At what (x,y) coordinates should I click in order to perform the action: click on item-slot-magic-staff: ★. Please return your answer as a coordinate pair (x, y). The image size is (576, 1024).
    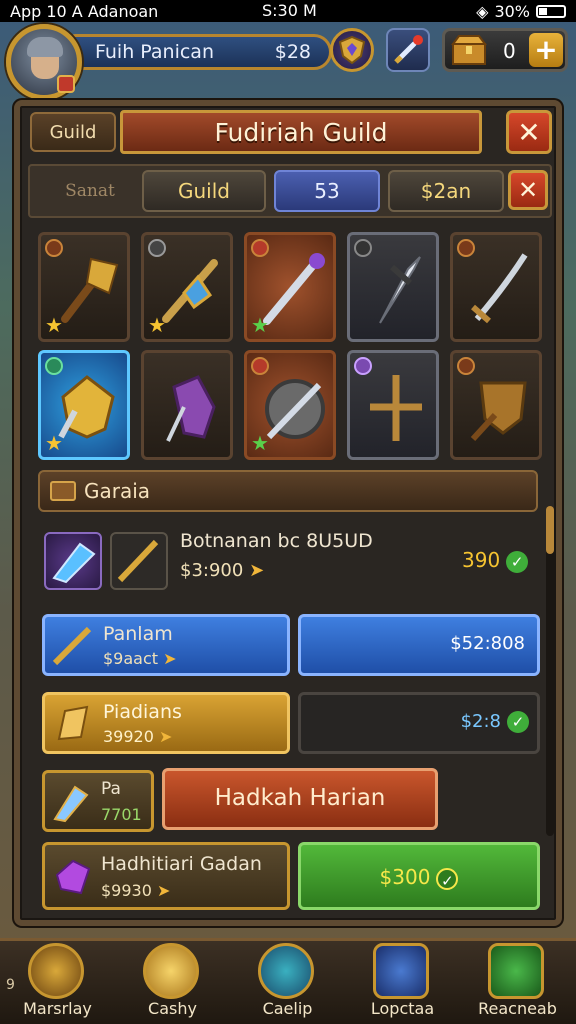
    Looking at the image, I should click on (290, 287).